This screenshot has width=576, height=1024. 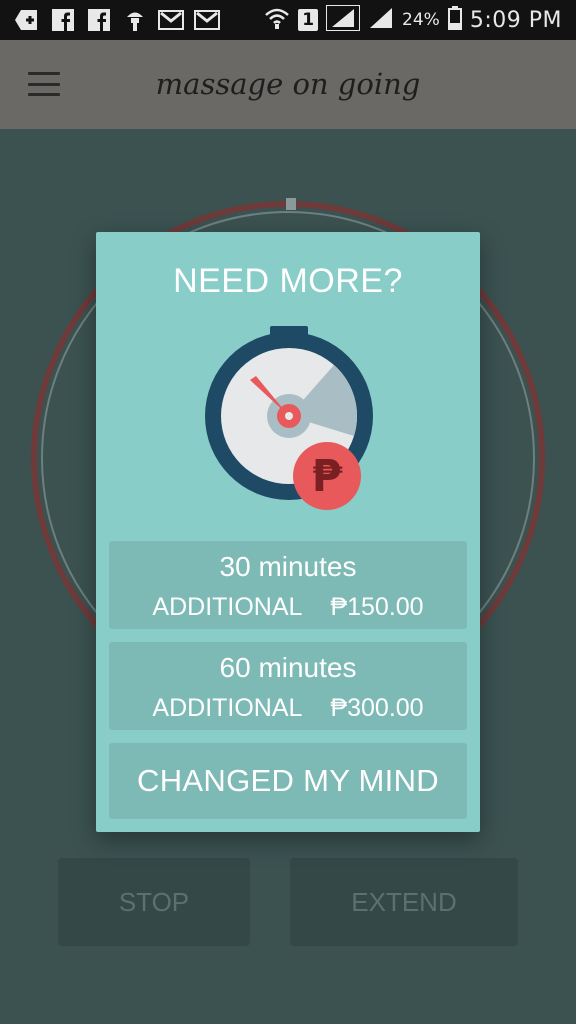 What do you see at coordinates (288, 585) in the screenshot?
I see `option-30-minutes: 30 minutes ADDITIONAL ₱150.00` at bounding box center [288, 585].